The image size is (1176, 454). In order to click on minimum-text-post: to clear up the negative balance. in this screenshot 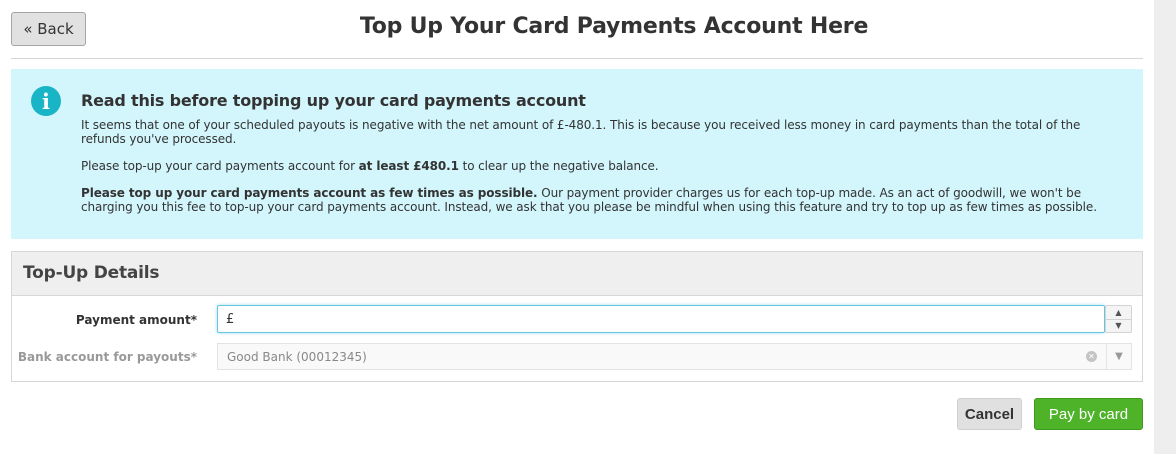, I will do `click(558, 166)`.